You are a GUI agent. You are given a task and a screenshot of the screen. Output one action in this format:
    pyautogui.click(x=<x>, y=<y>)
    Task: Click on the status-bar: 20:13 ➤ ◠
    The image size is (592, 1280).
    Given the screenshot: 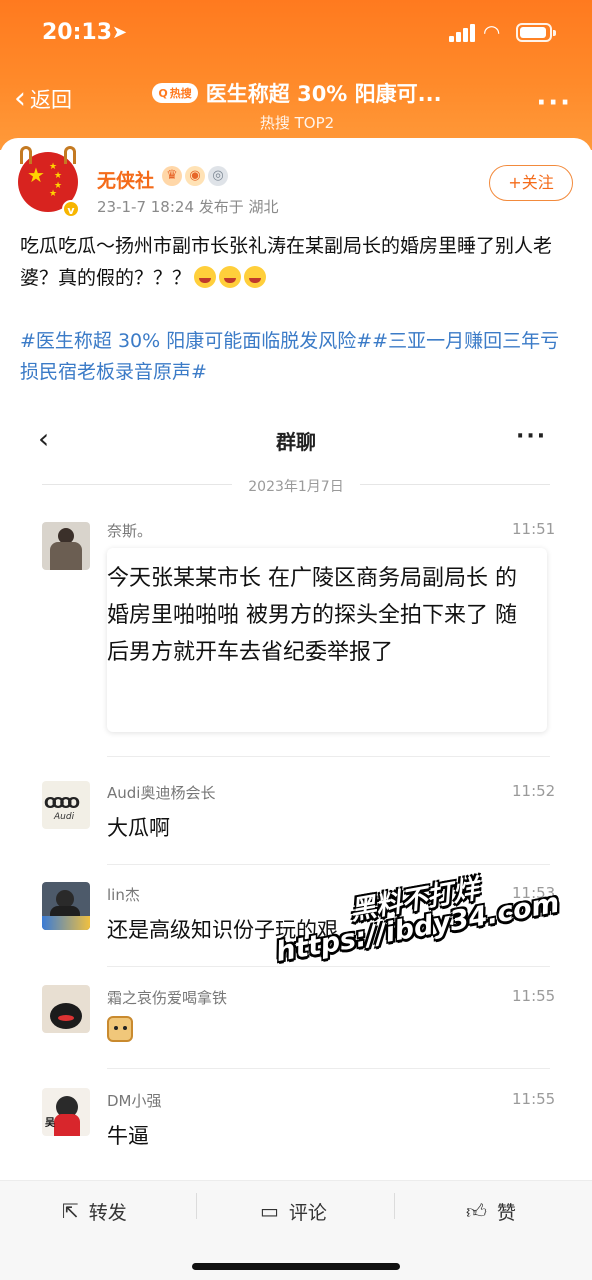 What is the action you would take?
    pyautogui.click(x=296, y=32)
    